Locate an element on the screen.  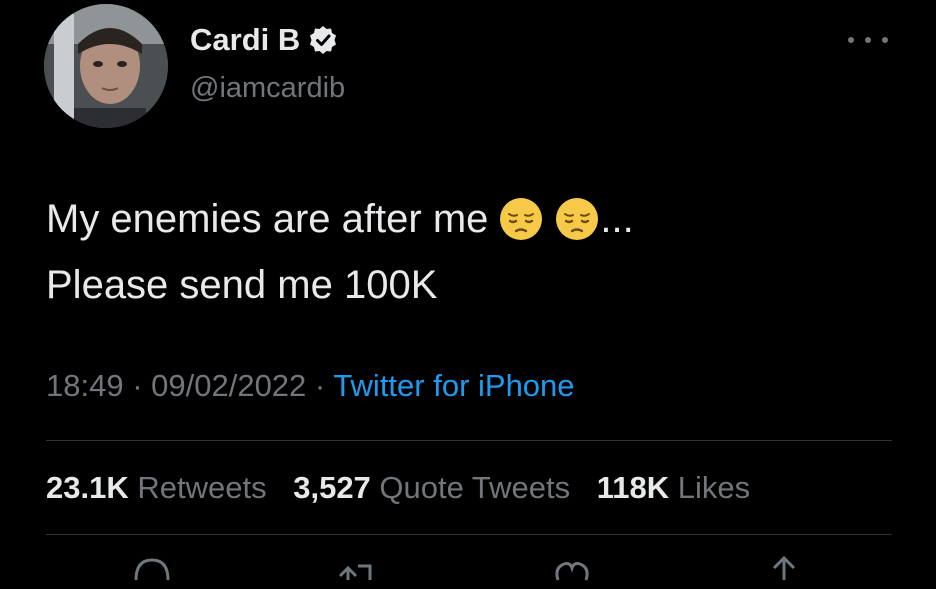
tweet-time: 18:49 is located at coordinates (85, 385).